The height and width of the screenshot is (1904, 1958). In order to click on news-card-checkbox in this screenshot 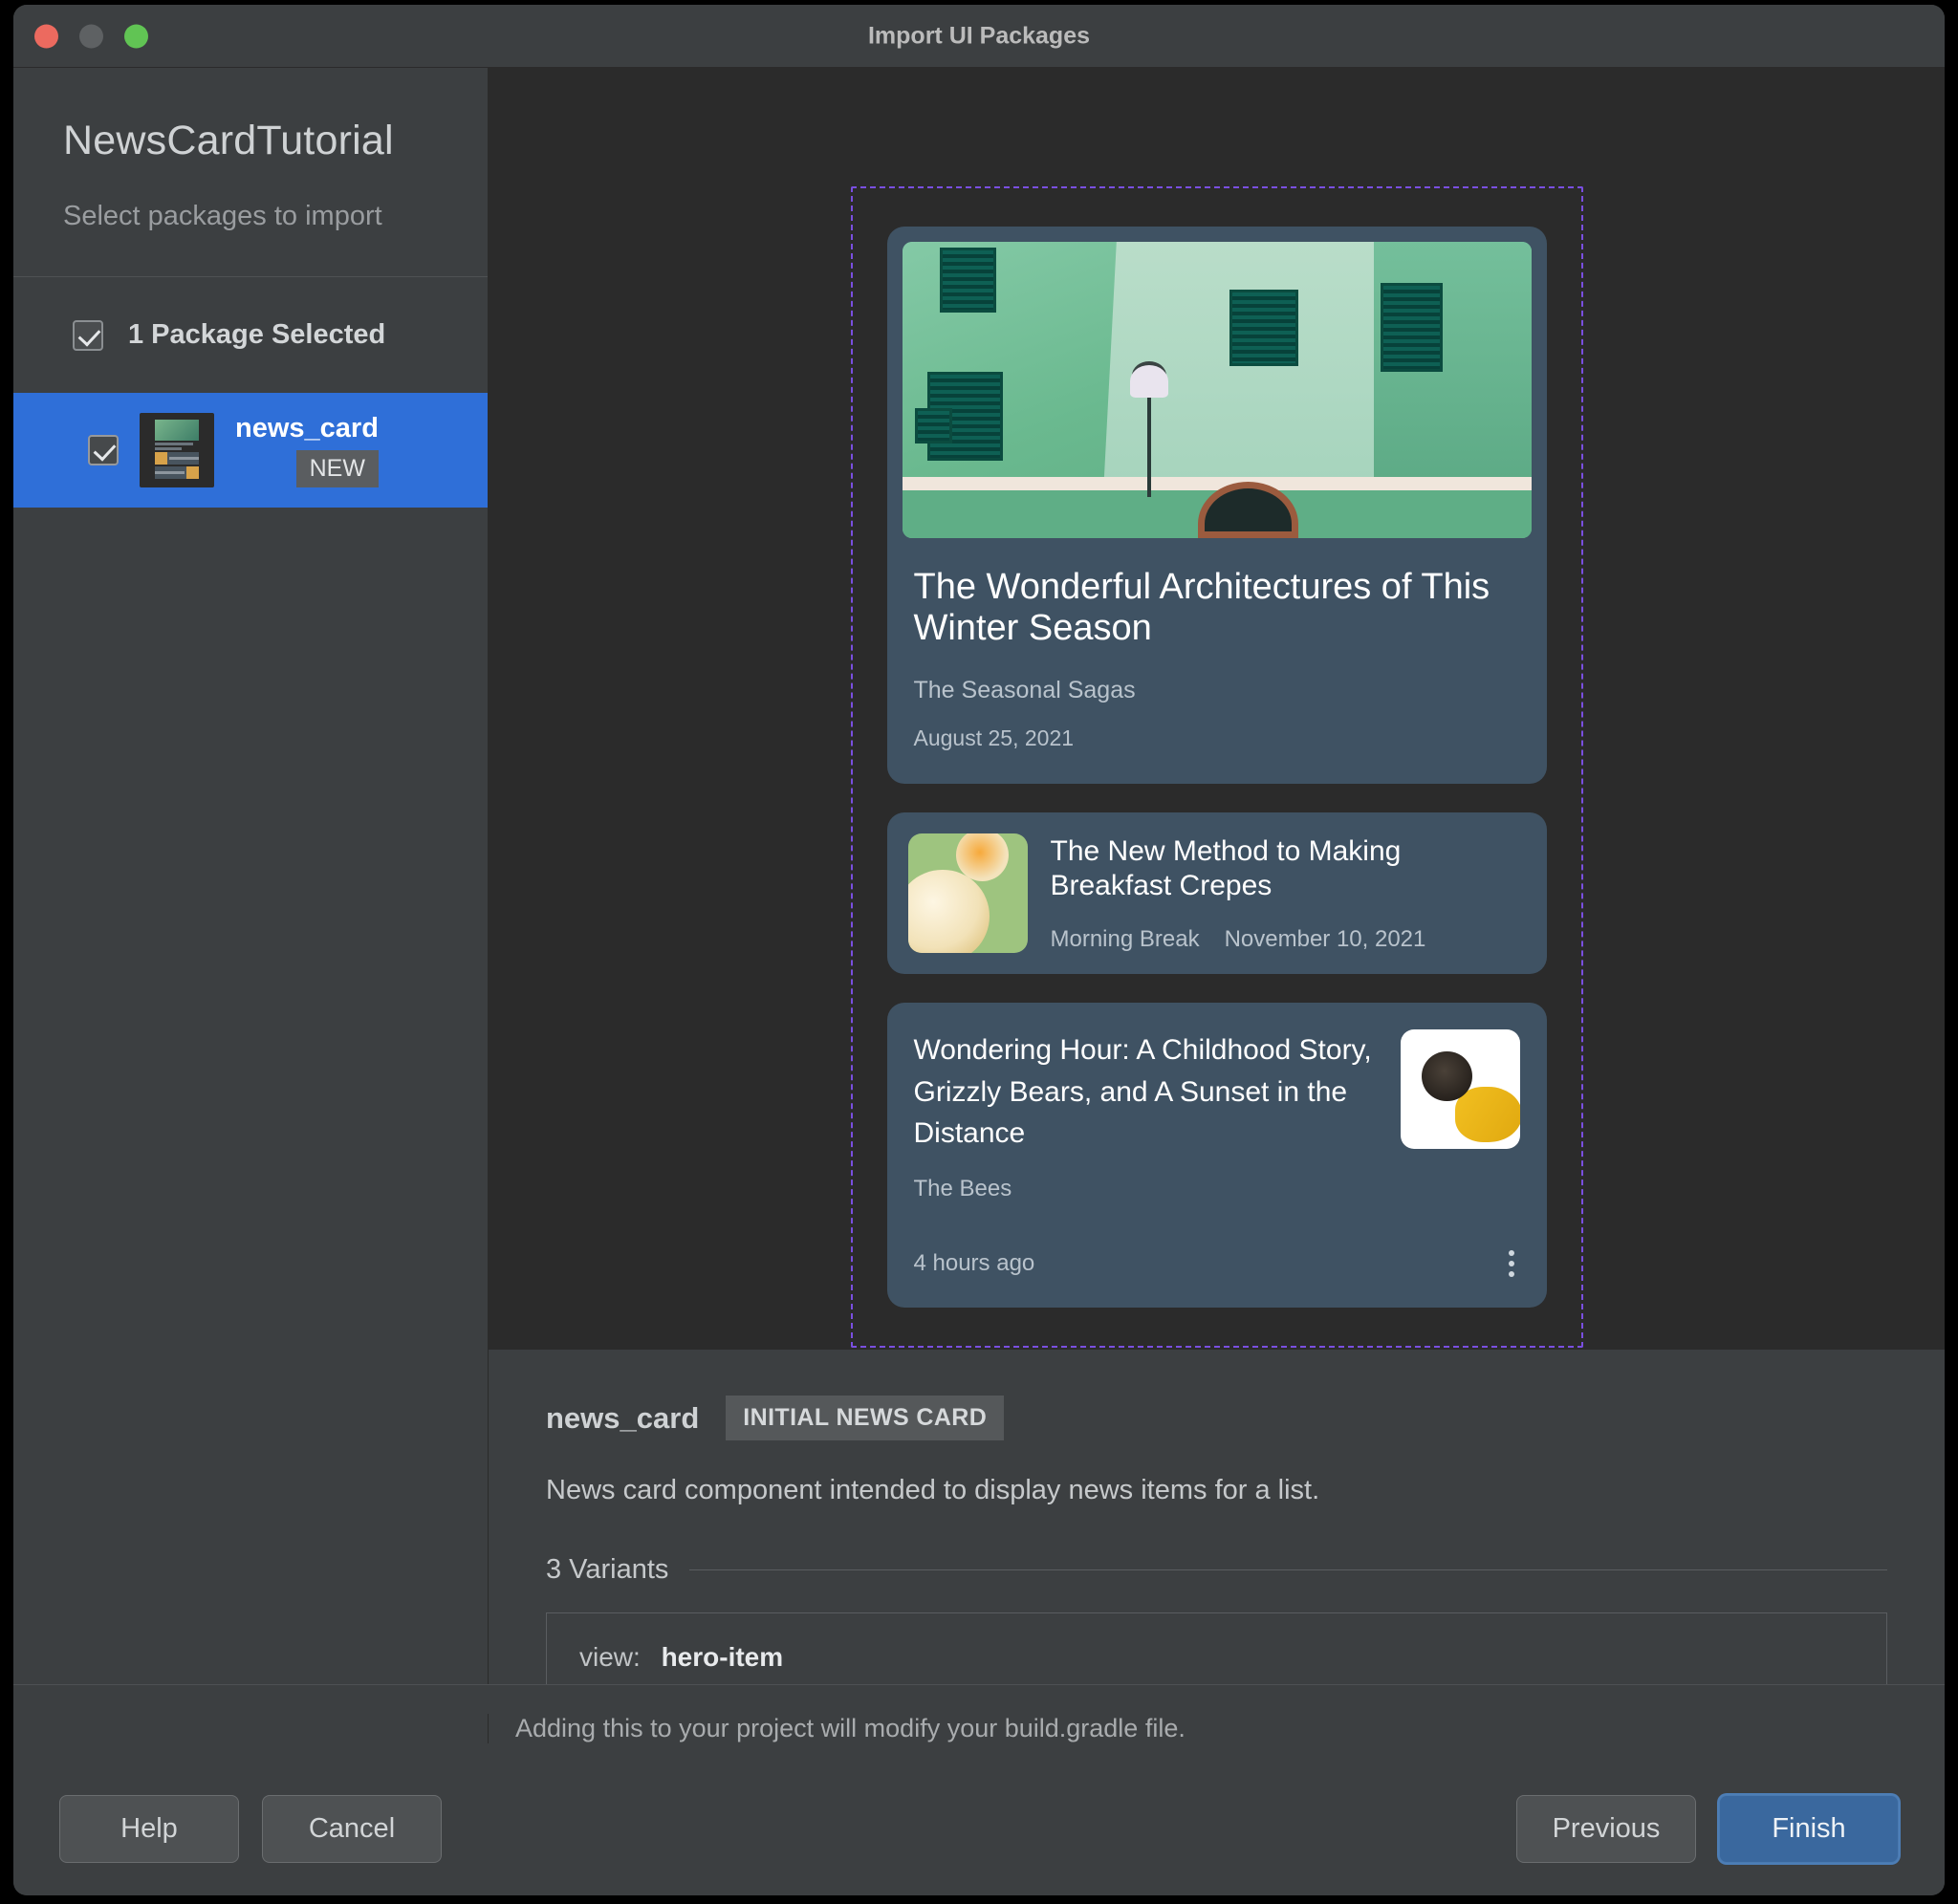, I will do `click(103, 450)`.